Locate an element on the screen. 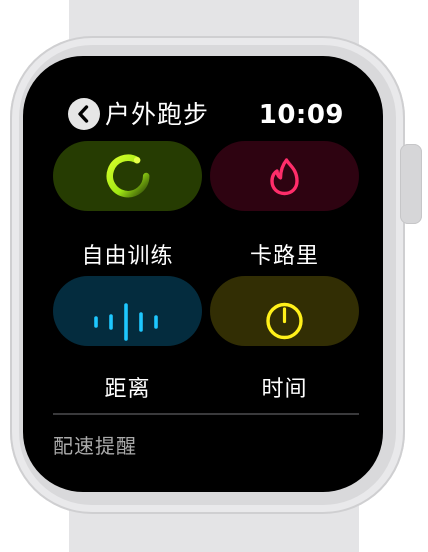 This screenshot has width=428, height=552. flame-icon is located at coordinates (284, 177).